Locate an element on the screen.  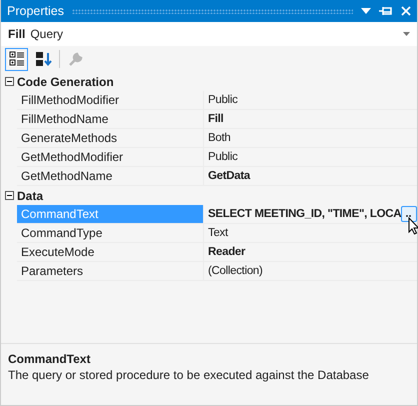
property-name: CommandType is located at coordinates (110, 233).